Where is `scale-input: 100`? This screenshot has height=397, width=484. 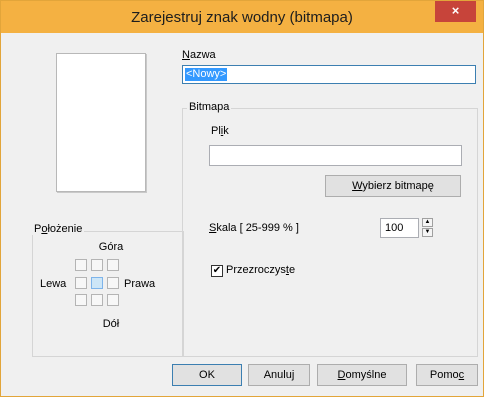
scale-input: 100 is located at coordinates (399, 228).